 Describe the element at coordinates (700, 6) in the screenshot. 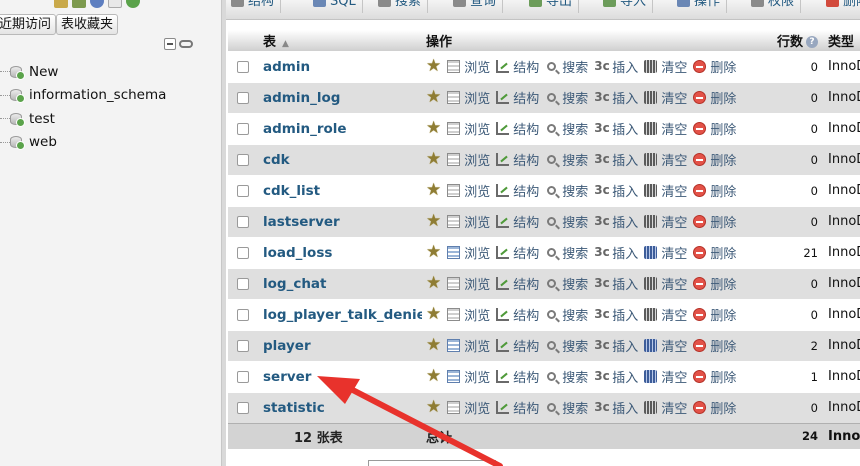

I see `tab-6: 操作` at that location.